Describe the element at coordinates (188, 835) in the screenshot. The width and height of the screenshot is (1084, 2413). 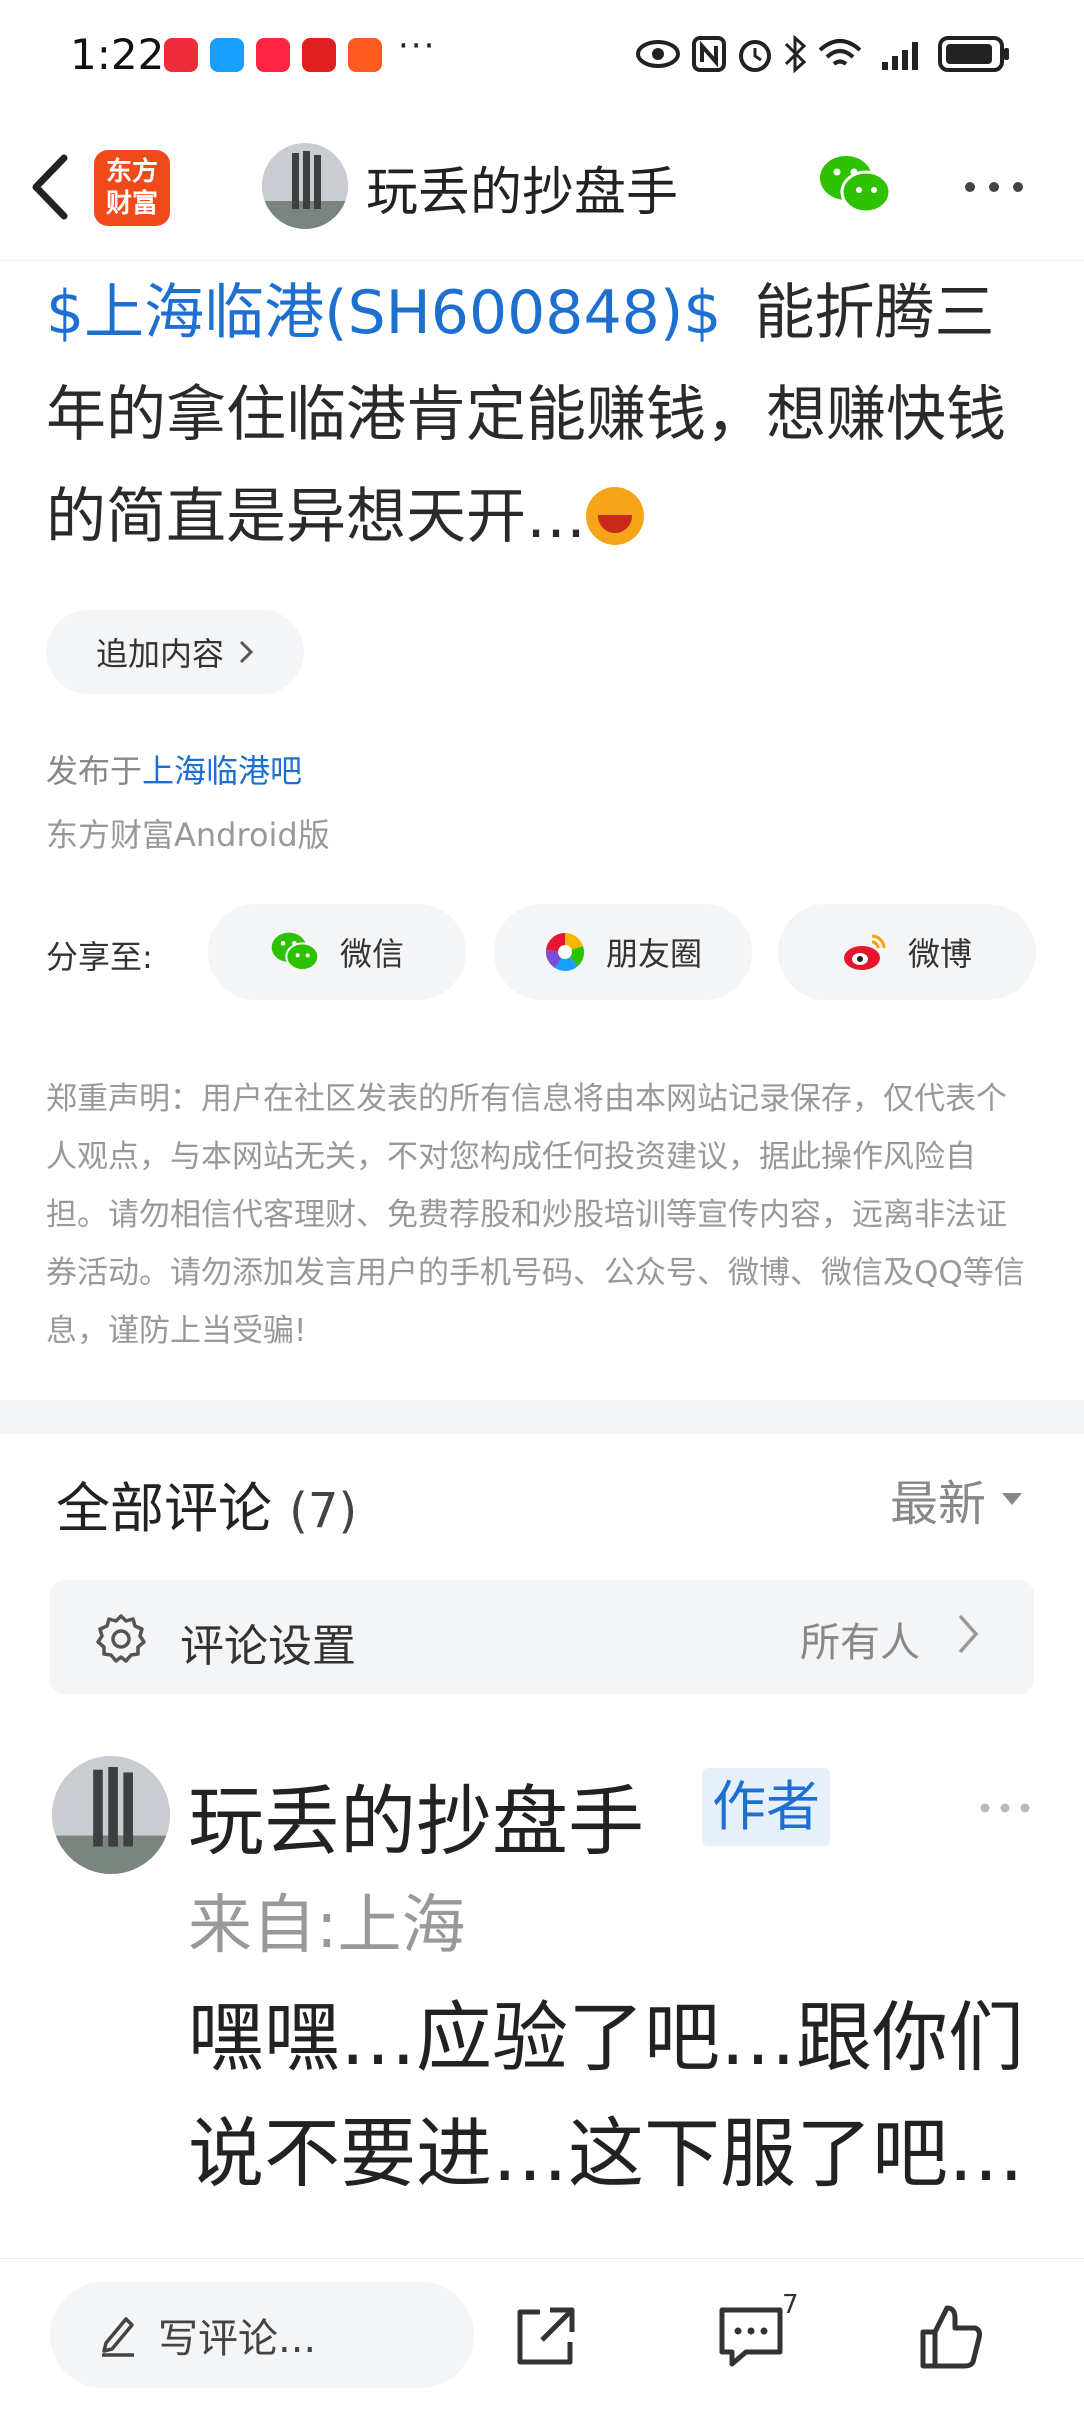
I see `client-info: 东方财富Android版` at that location.